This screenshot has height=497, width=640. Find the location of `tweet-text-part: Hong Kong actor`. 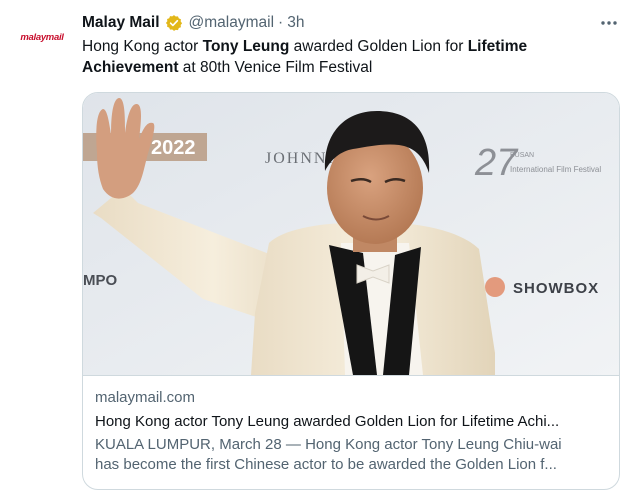

tweet-text-part: Hong Kong actor is located at coordinates (142, 46).